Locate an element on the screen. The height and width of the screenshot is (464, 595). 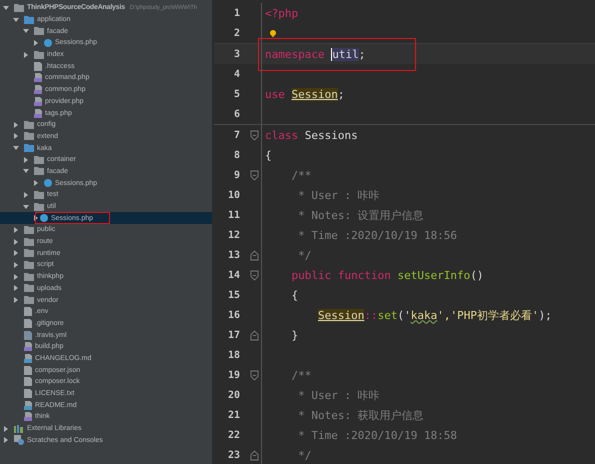
line-number: 8 is located at coordinates (236, 155).